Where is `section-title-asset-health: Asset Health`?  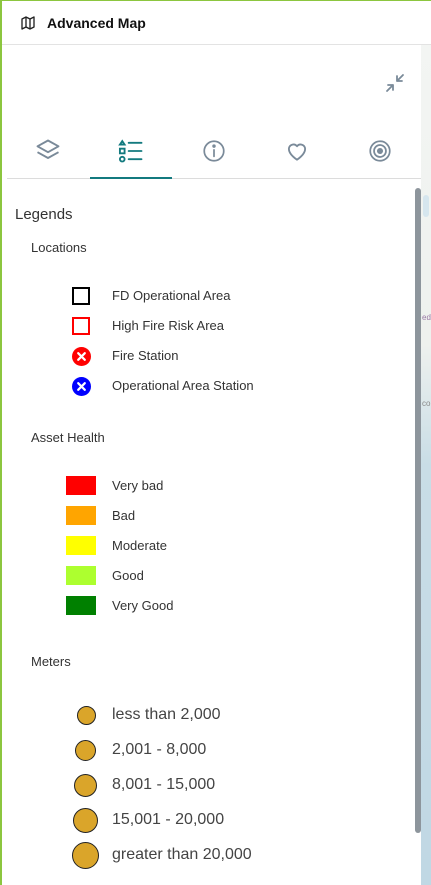
section-title-asset-health: Asset Health is located at coordinates (68, 437).